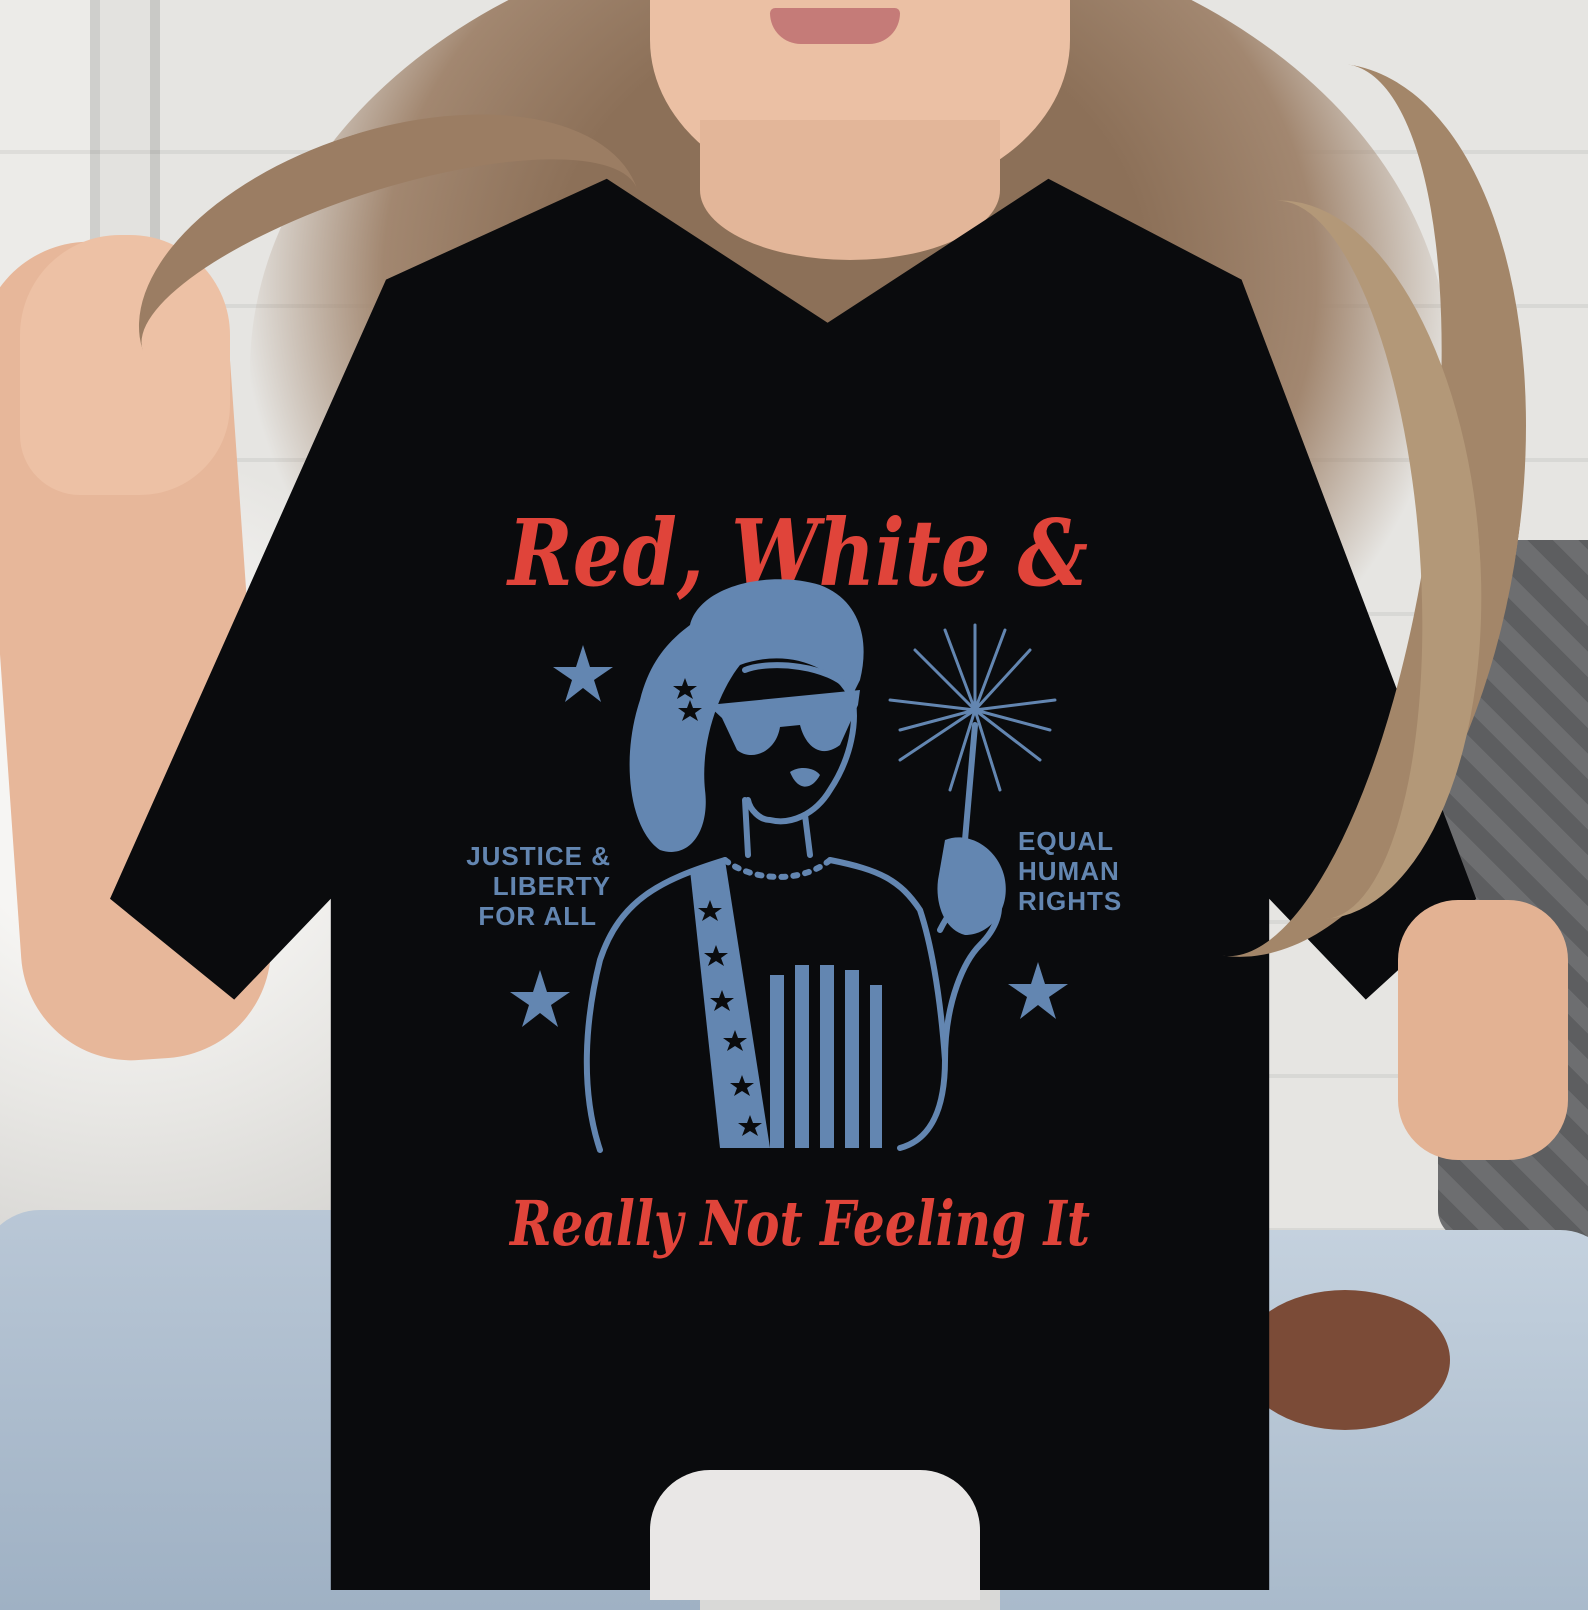 The image size is (1588, 1610). What do you see at coordinates (1483, 1030) in the screenshot?
I see `right-hand` at bounding box center [1483, 1030].